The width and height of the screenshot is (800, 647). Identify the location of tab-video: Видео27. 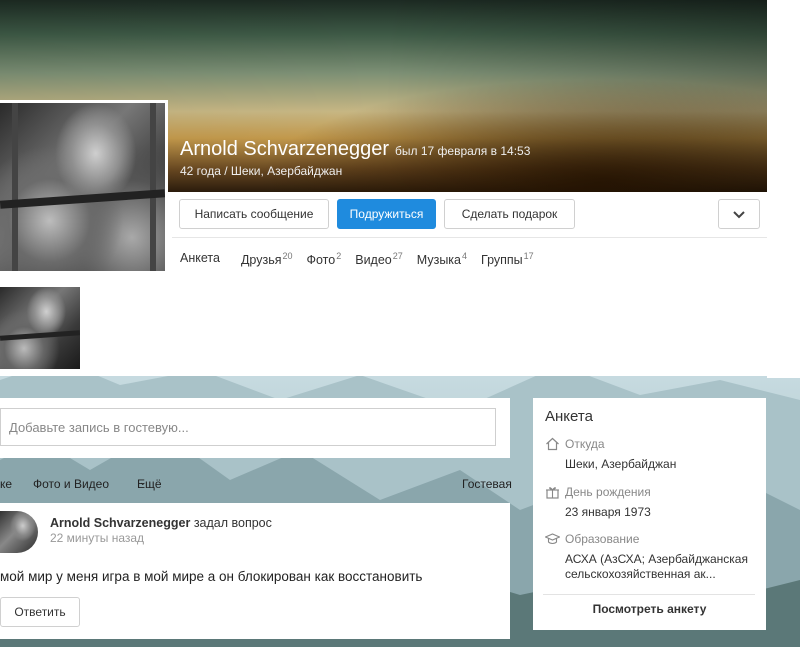
(379, 259).